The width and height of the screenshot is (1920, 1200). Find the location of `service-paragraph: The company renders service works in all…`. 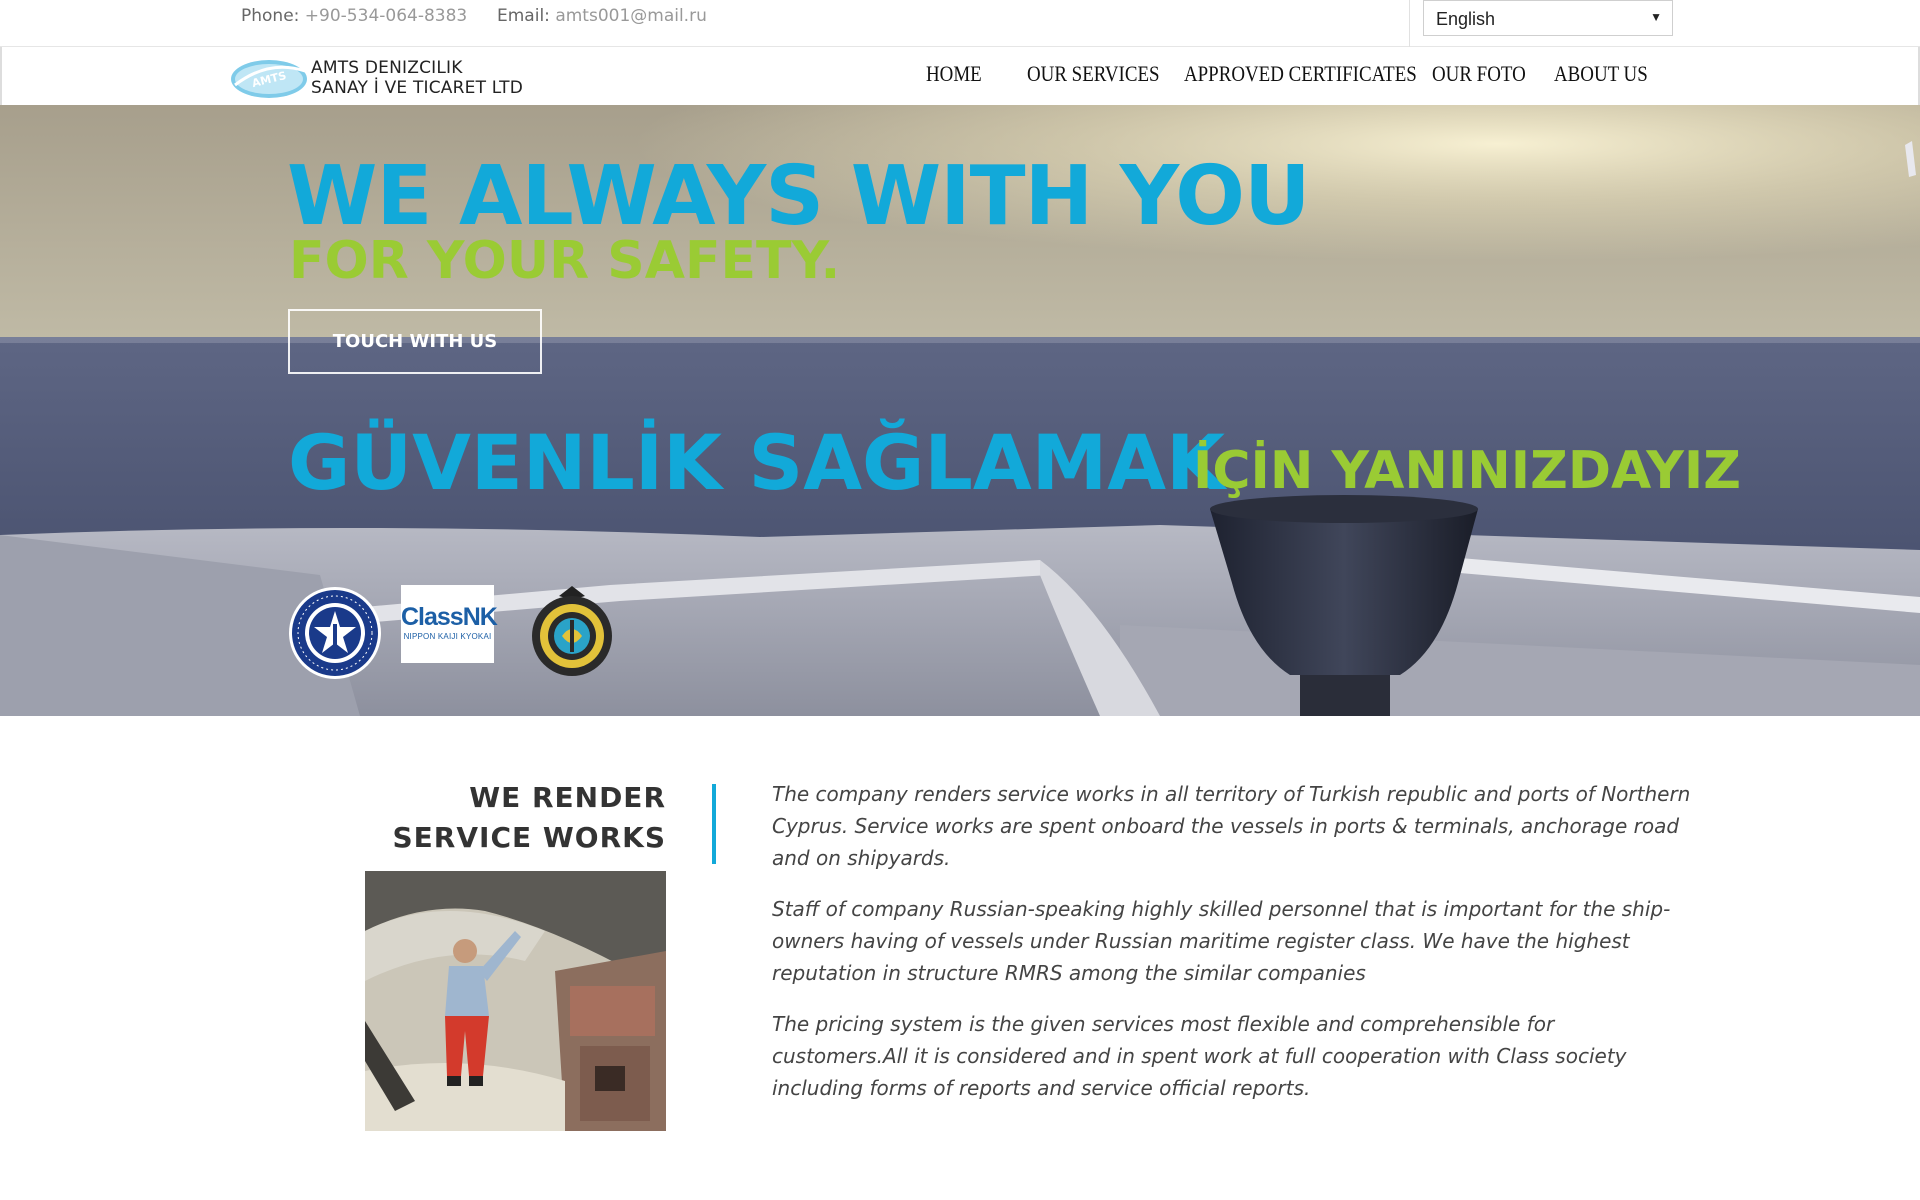

service-paragraph: The company renders service works in all… is located at coordinates (1231, 826).